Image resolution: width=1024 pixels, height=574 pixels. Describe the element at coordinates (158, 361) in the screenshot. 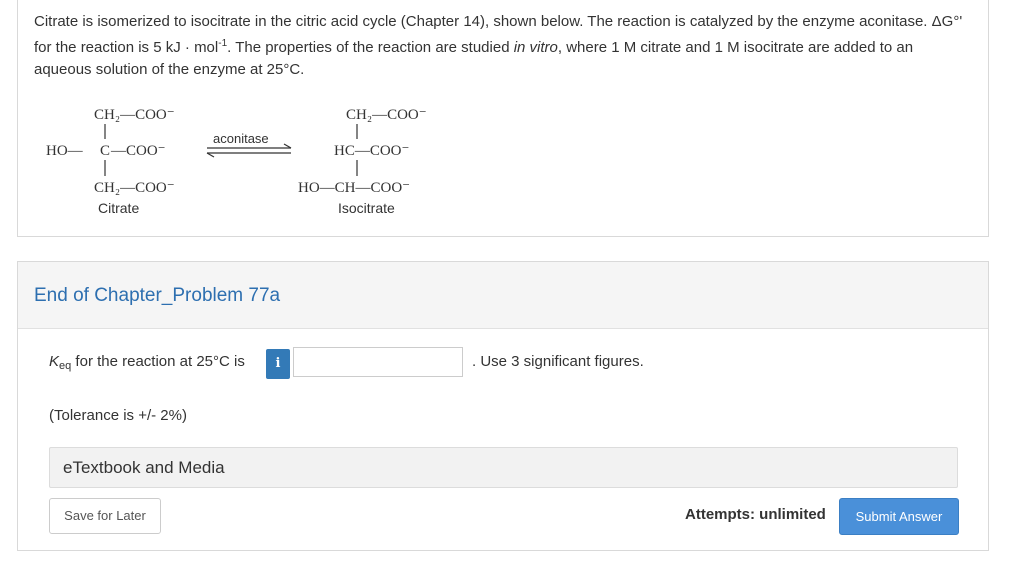

I see `question-tail: for the reaction at 25°C is` at that location.